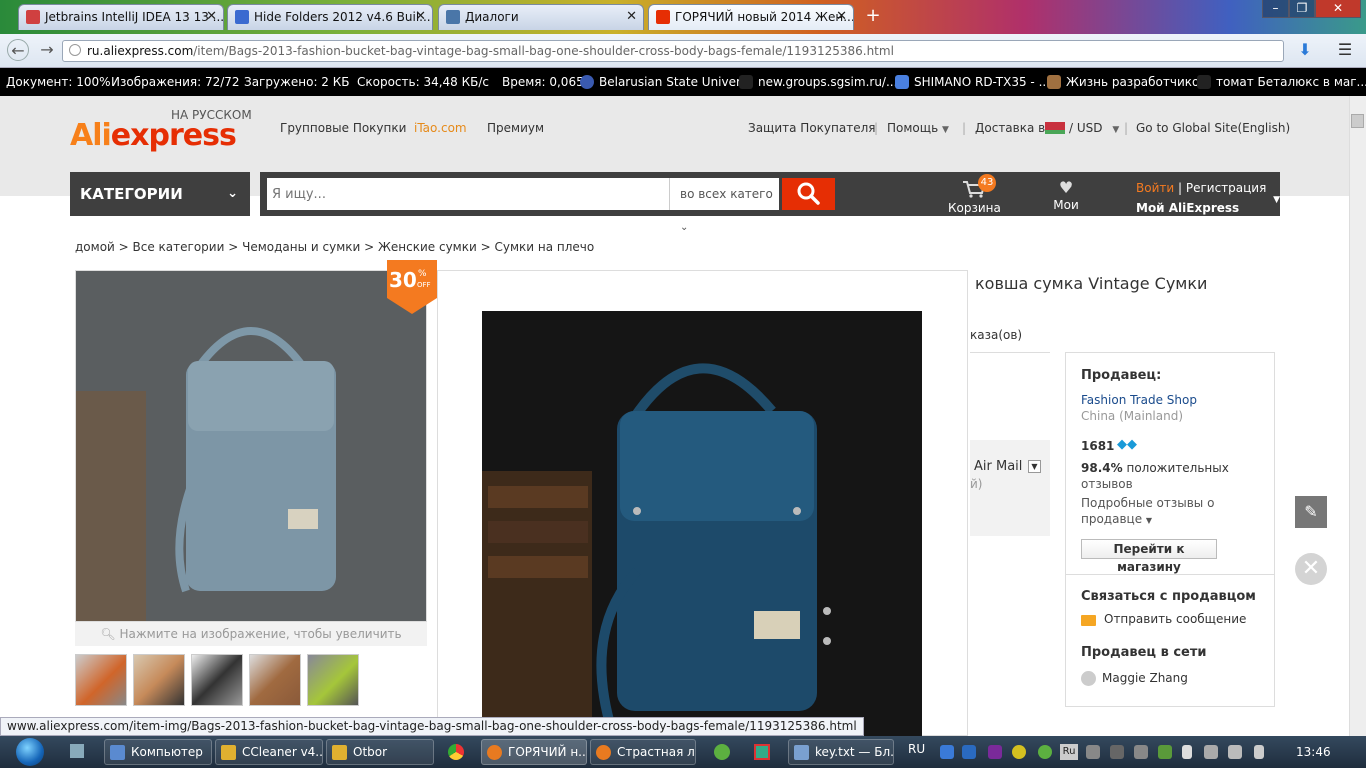 The width and height of the screenshot is (1366, 768). I want to click on breadcrumb-luggage: Чемоданы и сумки, so click(301, 247).